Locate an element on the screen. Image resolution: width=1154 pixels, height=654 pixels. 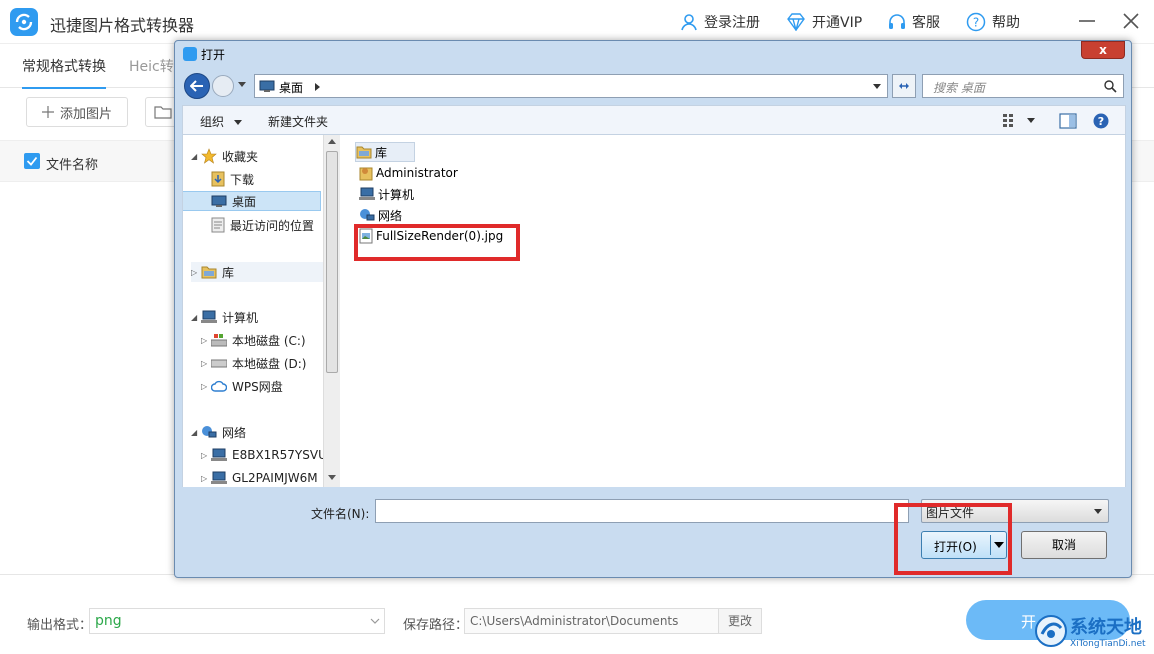
history-dropdown-icon is located at coordinates (242, 85).